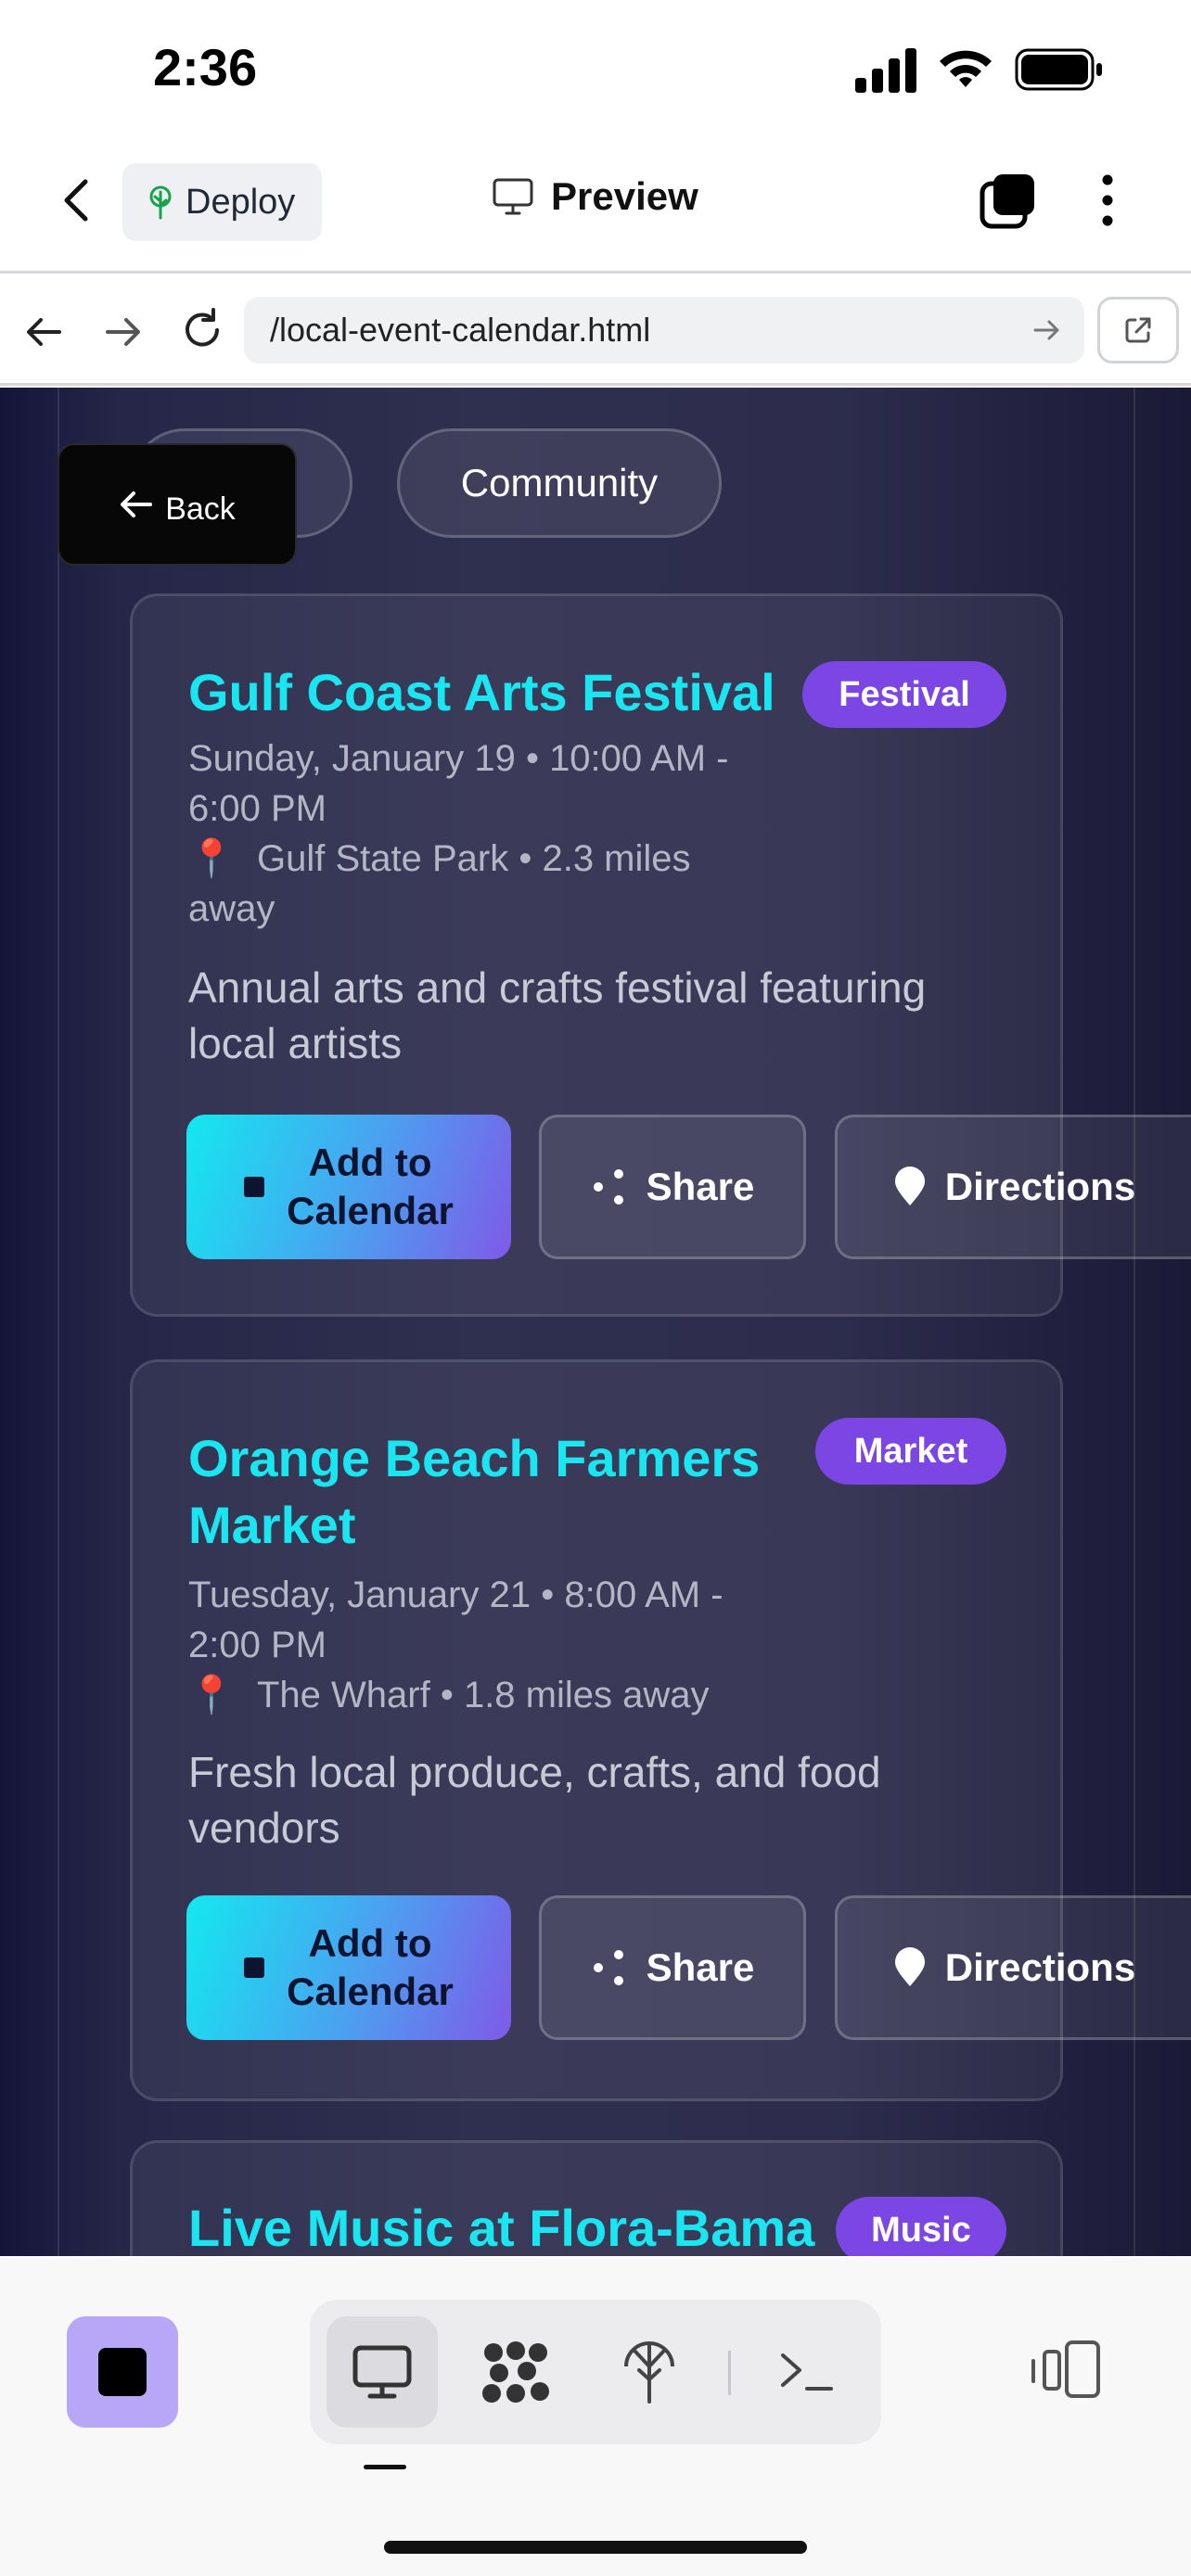 The width and height of the screenshot is (1191, 2576). Describe the element at coordinates (1067, 2370) in the screenshot. I see `device-switch-icon` at that location.